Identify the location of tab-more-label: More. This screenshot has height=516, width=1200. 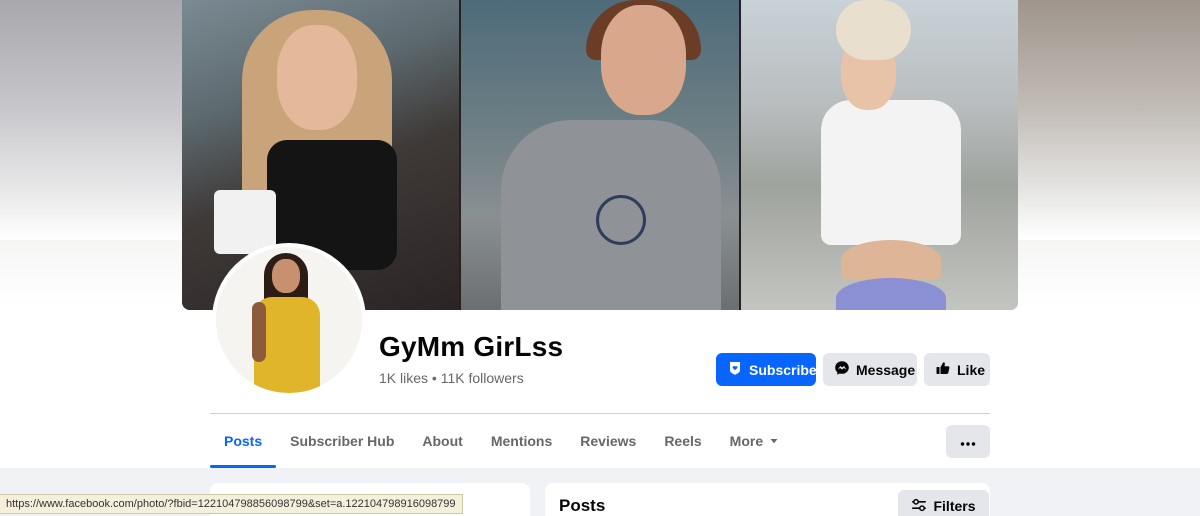
(746, 441).